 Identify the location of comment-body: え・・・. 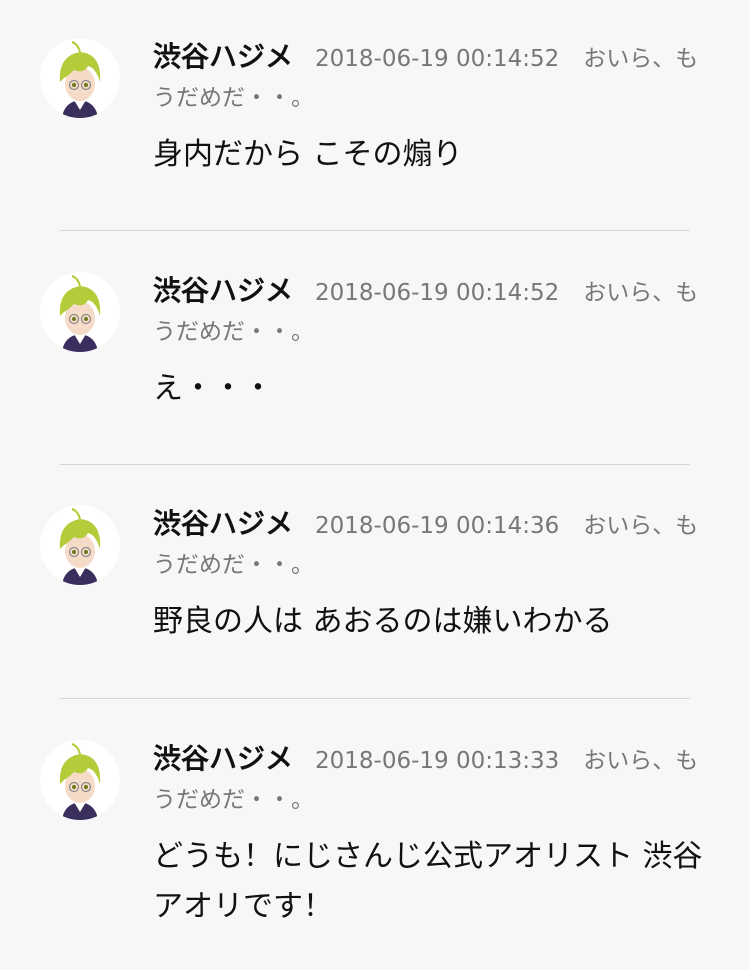
(213, 388).